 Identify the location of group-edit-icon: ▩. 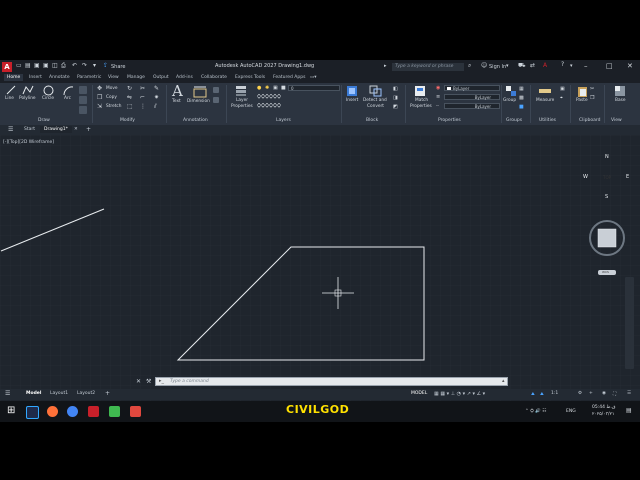
(521, 98).